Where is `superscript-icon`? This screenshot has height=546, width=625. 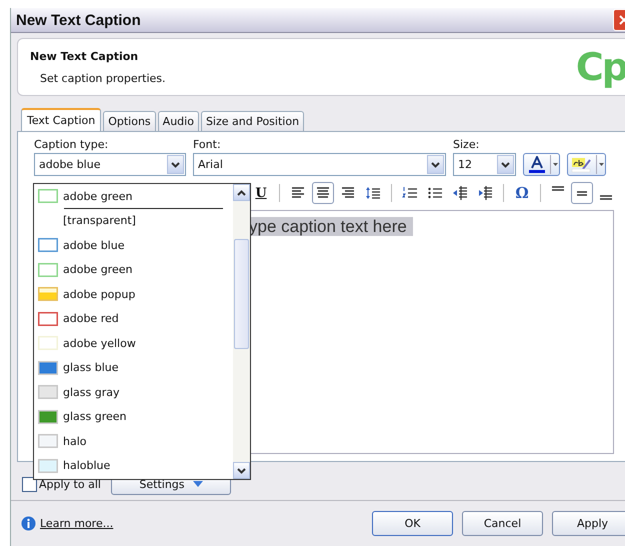
superscript-icon is located at coordinates (558, 188).